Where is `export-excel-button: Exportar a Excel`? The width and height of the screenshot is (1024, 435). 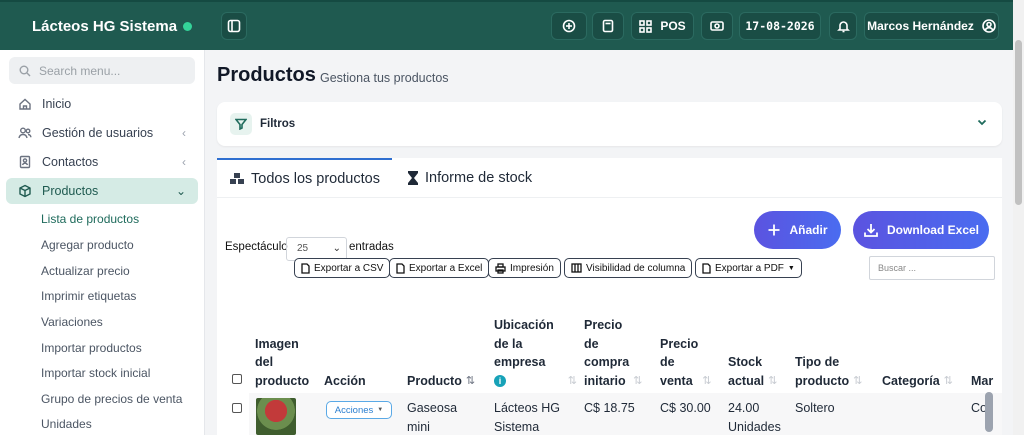
export-excel-button: Exportar a Excel is located at coordinates (439, 268).